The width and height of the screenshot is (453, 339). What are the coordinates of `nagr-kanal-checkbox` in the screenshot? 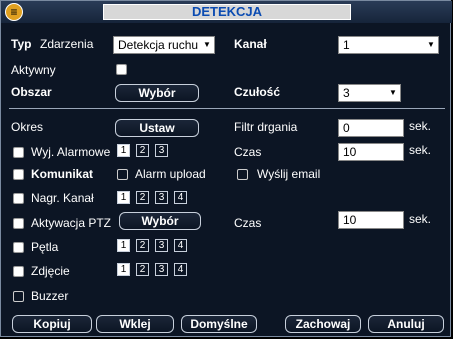 It's located at (18, 198).